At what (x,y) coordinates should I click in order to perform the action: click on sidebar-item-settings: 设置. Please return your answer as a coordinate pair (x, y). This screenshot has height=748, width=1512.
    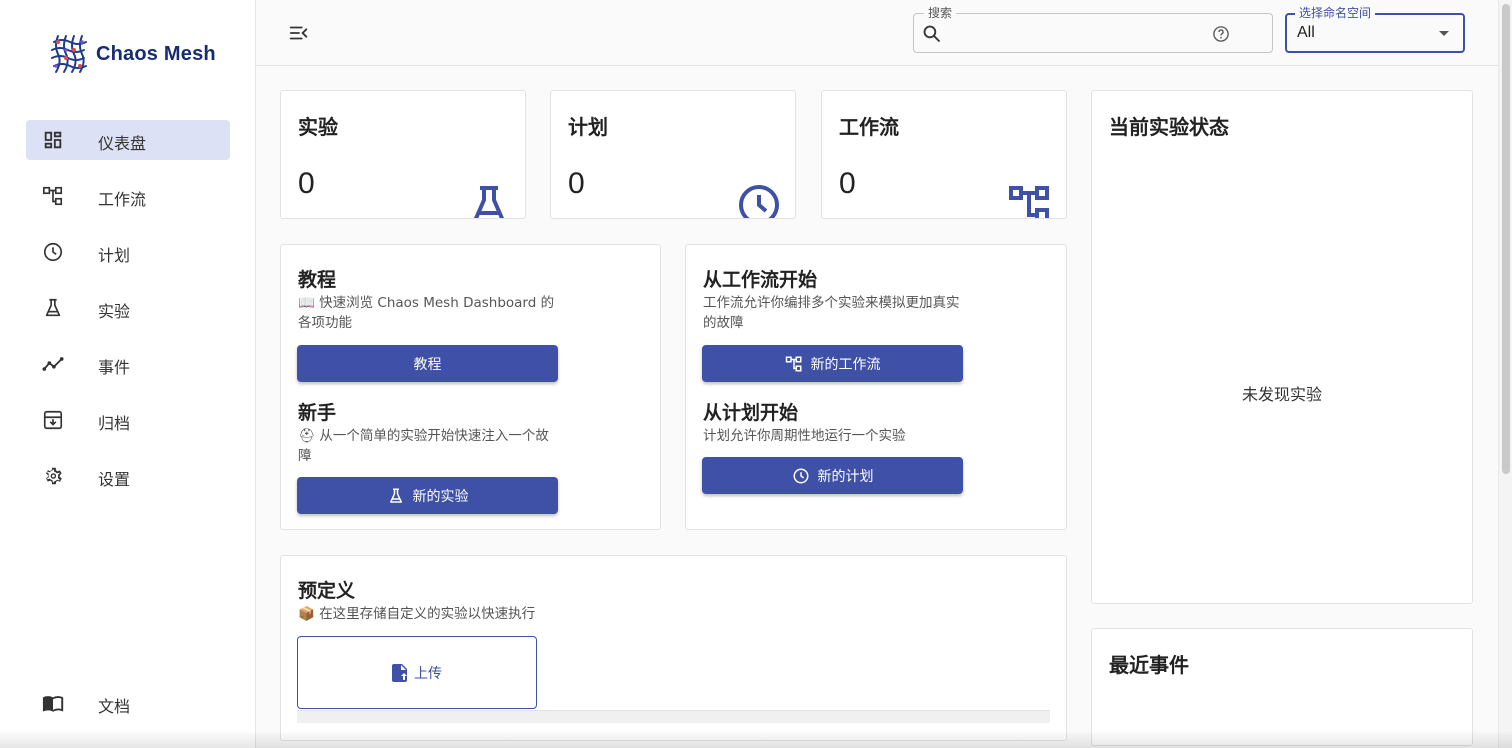
    Looking at the image, I should click on (128, 476).